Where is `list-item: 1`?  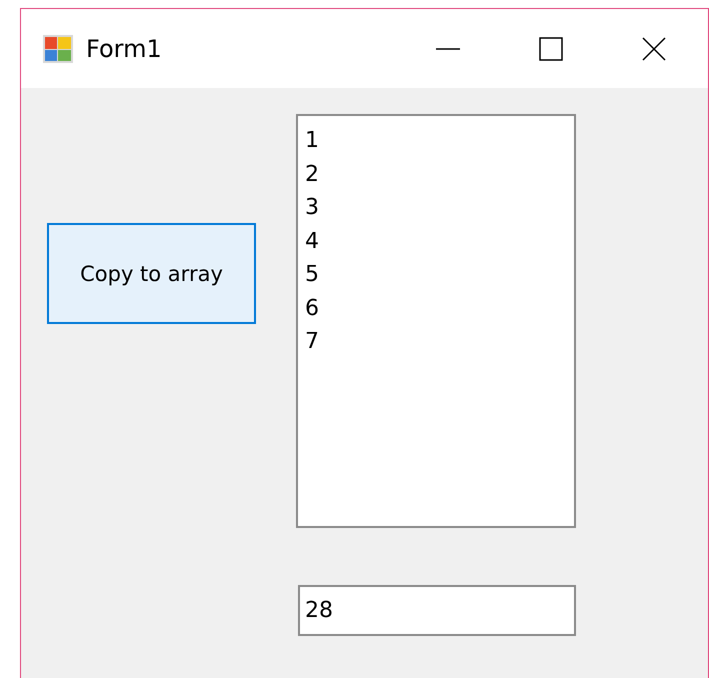
list-item: 1 is located at coordinates (439, 141).